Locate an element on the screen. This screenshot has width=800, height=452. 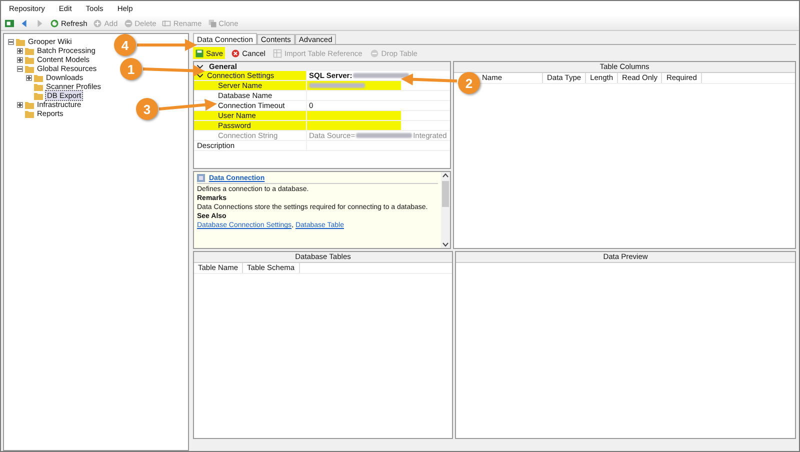
scroll-up-icon is located at coordinates (445, 175).